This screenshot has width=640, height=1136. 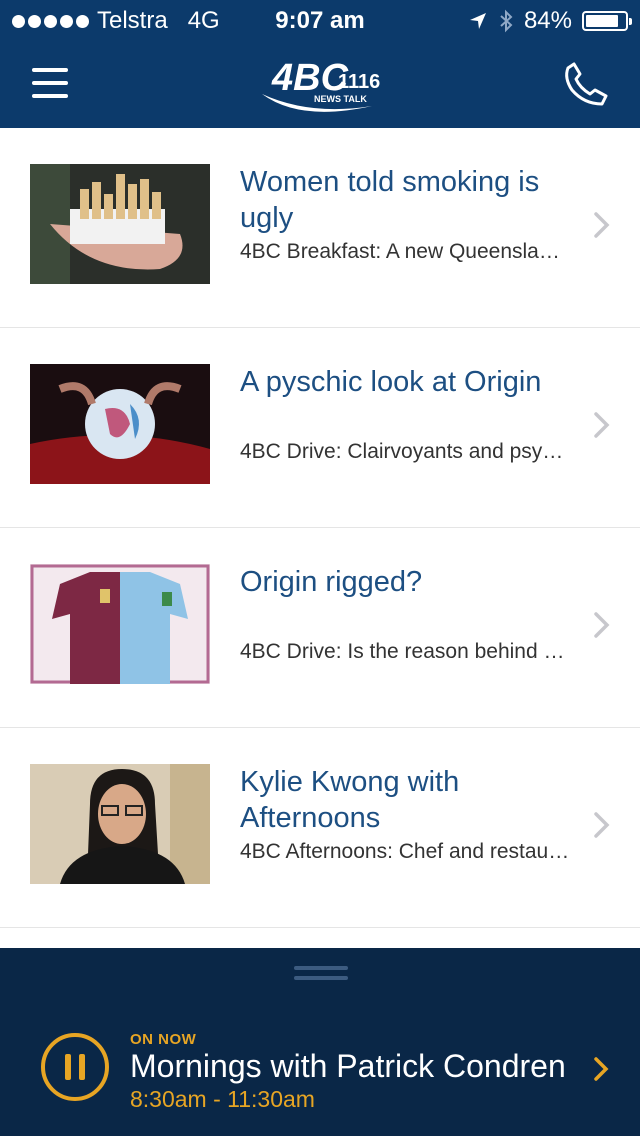 I want to click on pause-button, so click(x=75, y=1067).